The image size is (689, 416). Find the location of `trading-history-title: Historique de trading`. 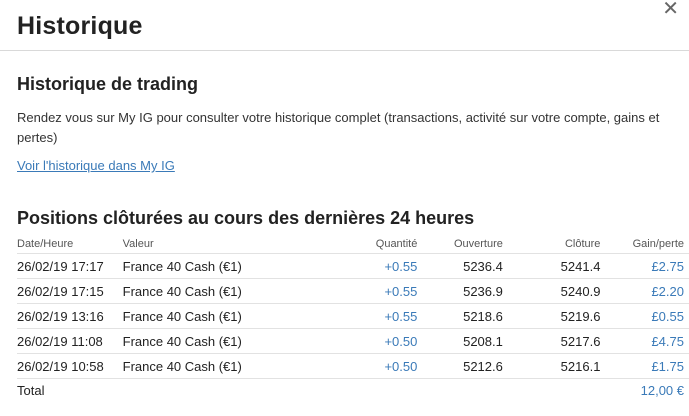

trading-history-title: Historique de trading is located at coordinates (108, 84).